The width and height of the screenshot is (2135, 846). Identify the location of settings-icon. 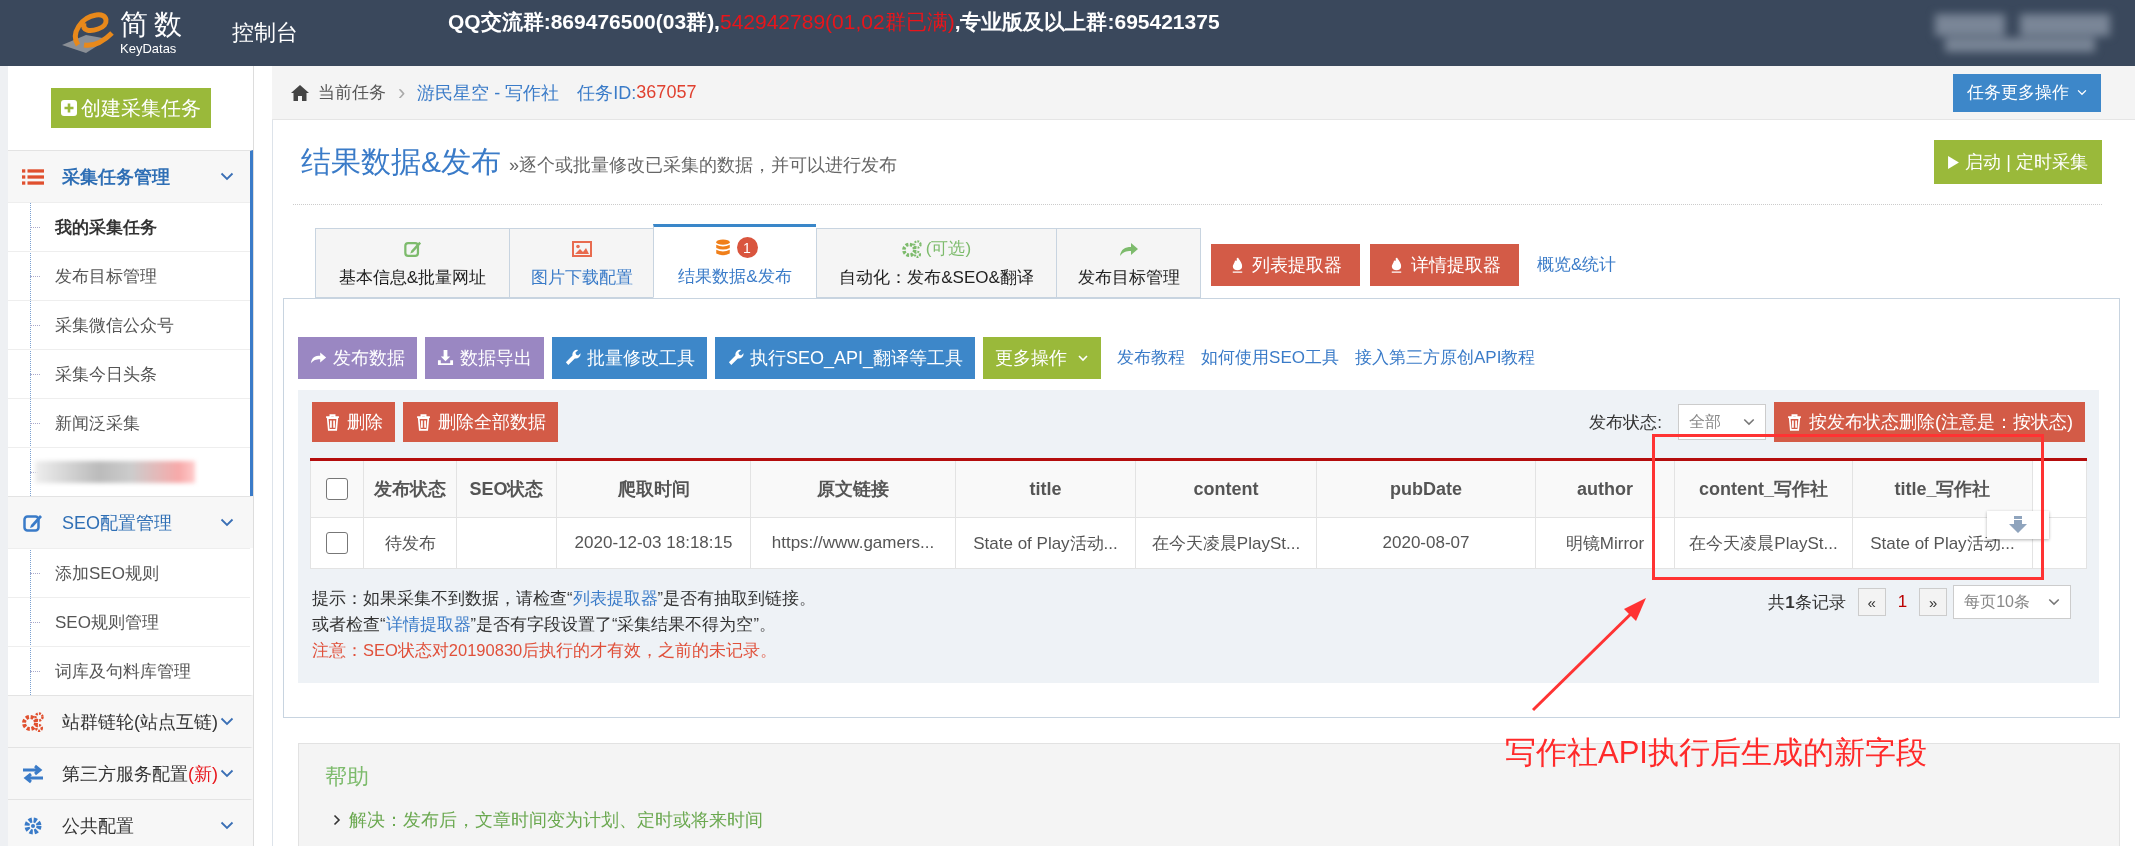
(33, 825).